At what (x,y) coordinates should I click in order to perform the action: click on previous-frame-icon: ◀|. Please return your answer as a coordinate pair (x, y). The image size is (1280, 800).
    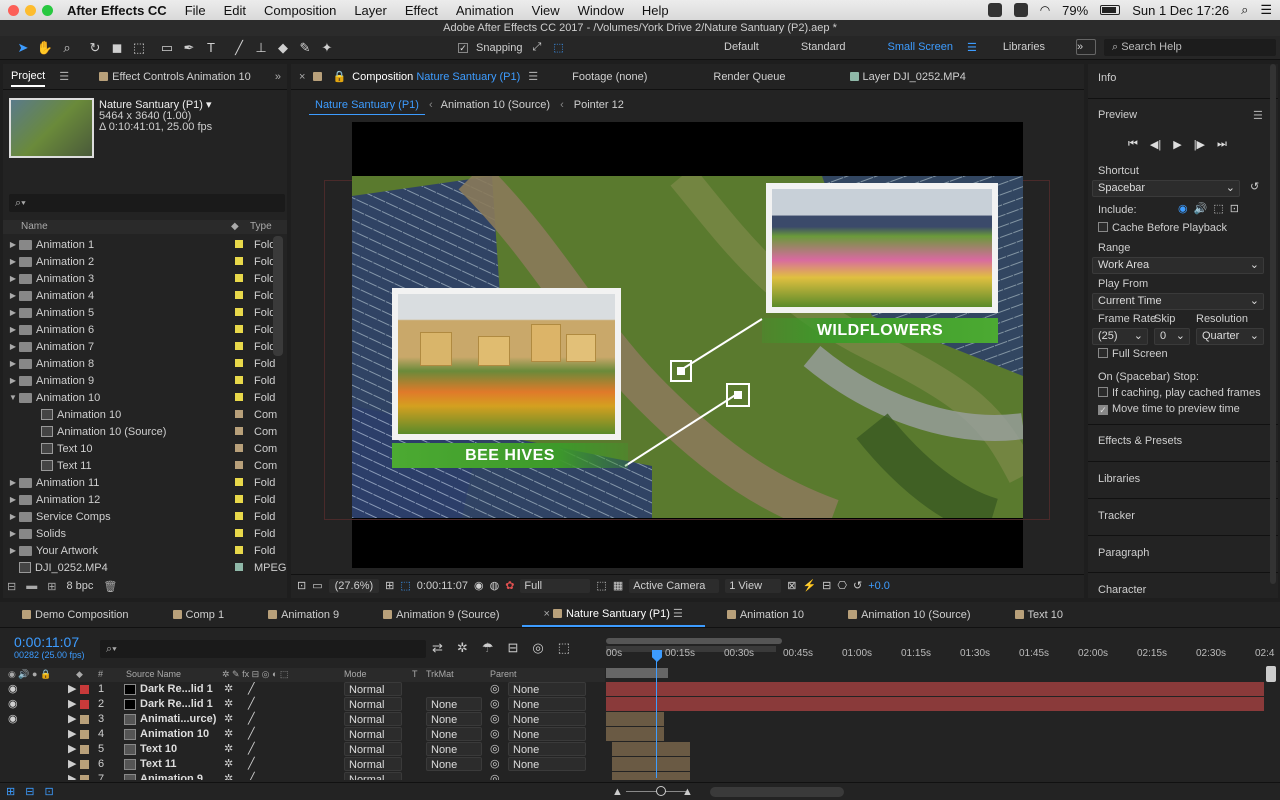
    Looking at the image, I should click on (1155, 144).